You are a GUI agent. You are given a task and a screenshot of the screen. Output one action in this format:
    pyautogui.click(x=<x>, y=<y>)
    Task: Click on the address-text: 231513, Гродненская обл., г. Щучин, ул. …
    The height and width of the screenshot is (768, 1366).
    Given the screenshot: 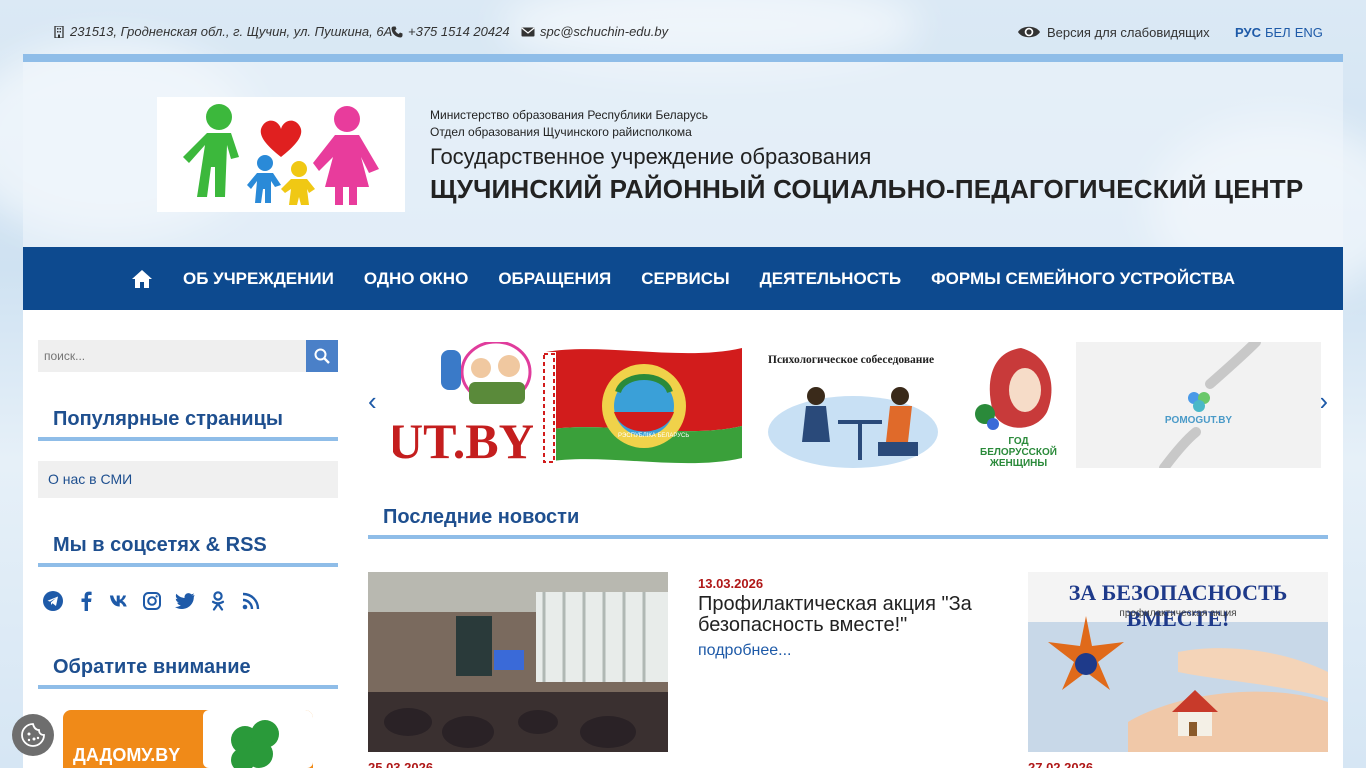 What is the action you would take?
    pyautogui.click(x=231, y=31)
    